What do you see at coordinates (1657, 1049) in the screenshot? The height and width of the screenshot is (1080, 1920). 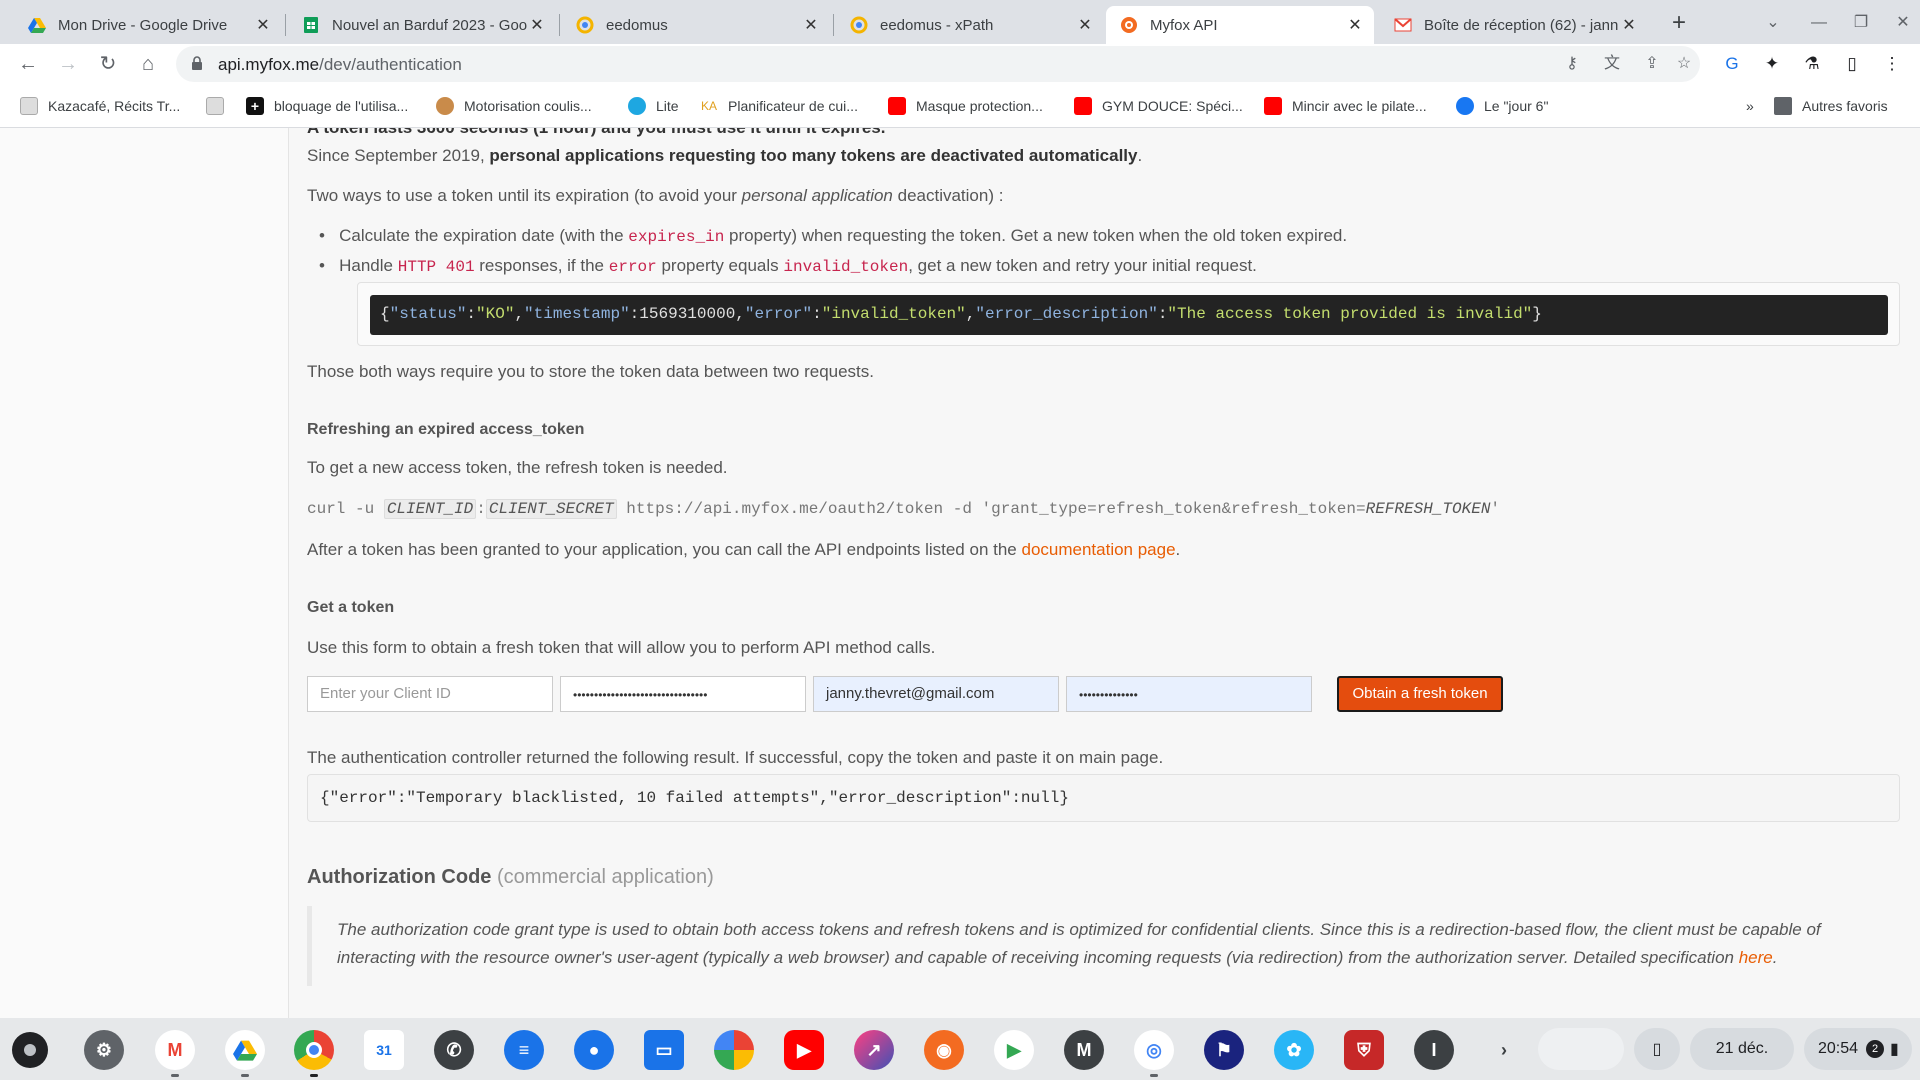 I see `phone-icon: ▯` at bounding box center [1657, 1049].